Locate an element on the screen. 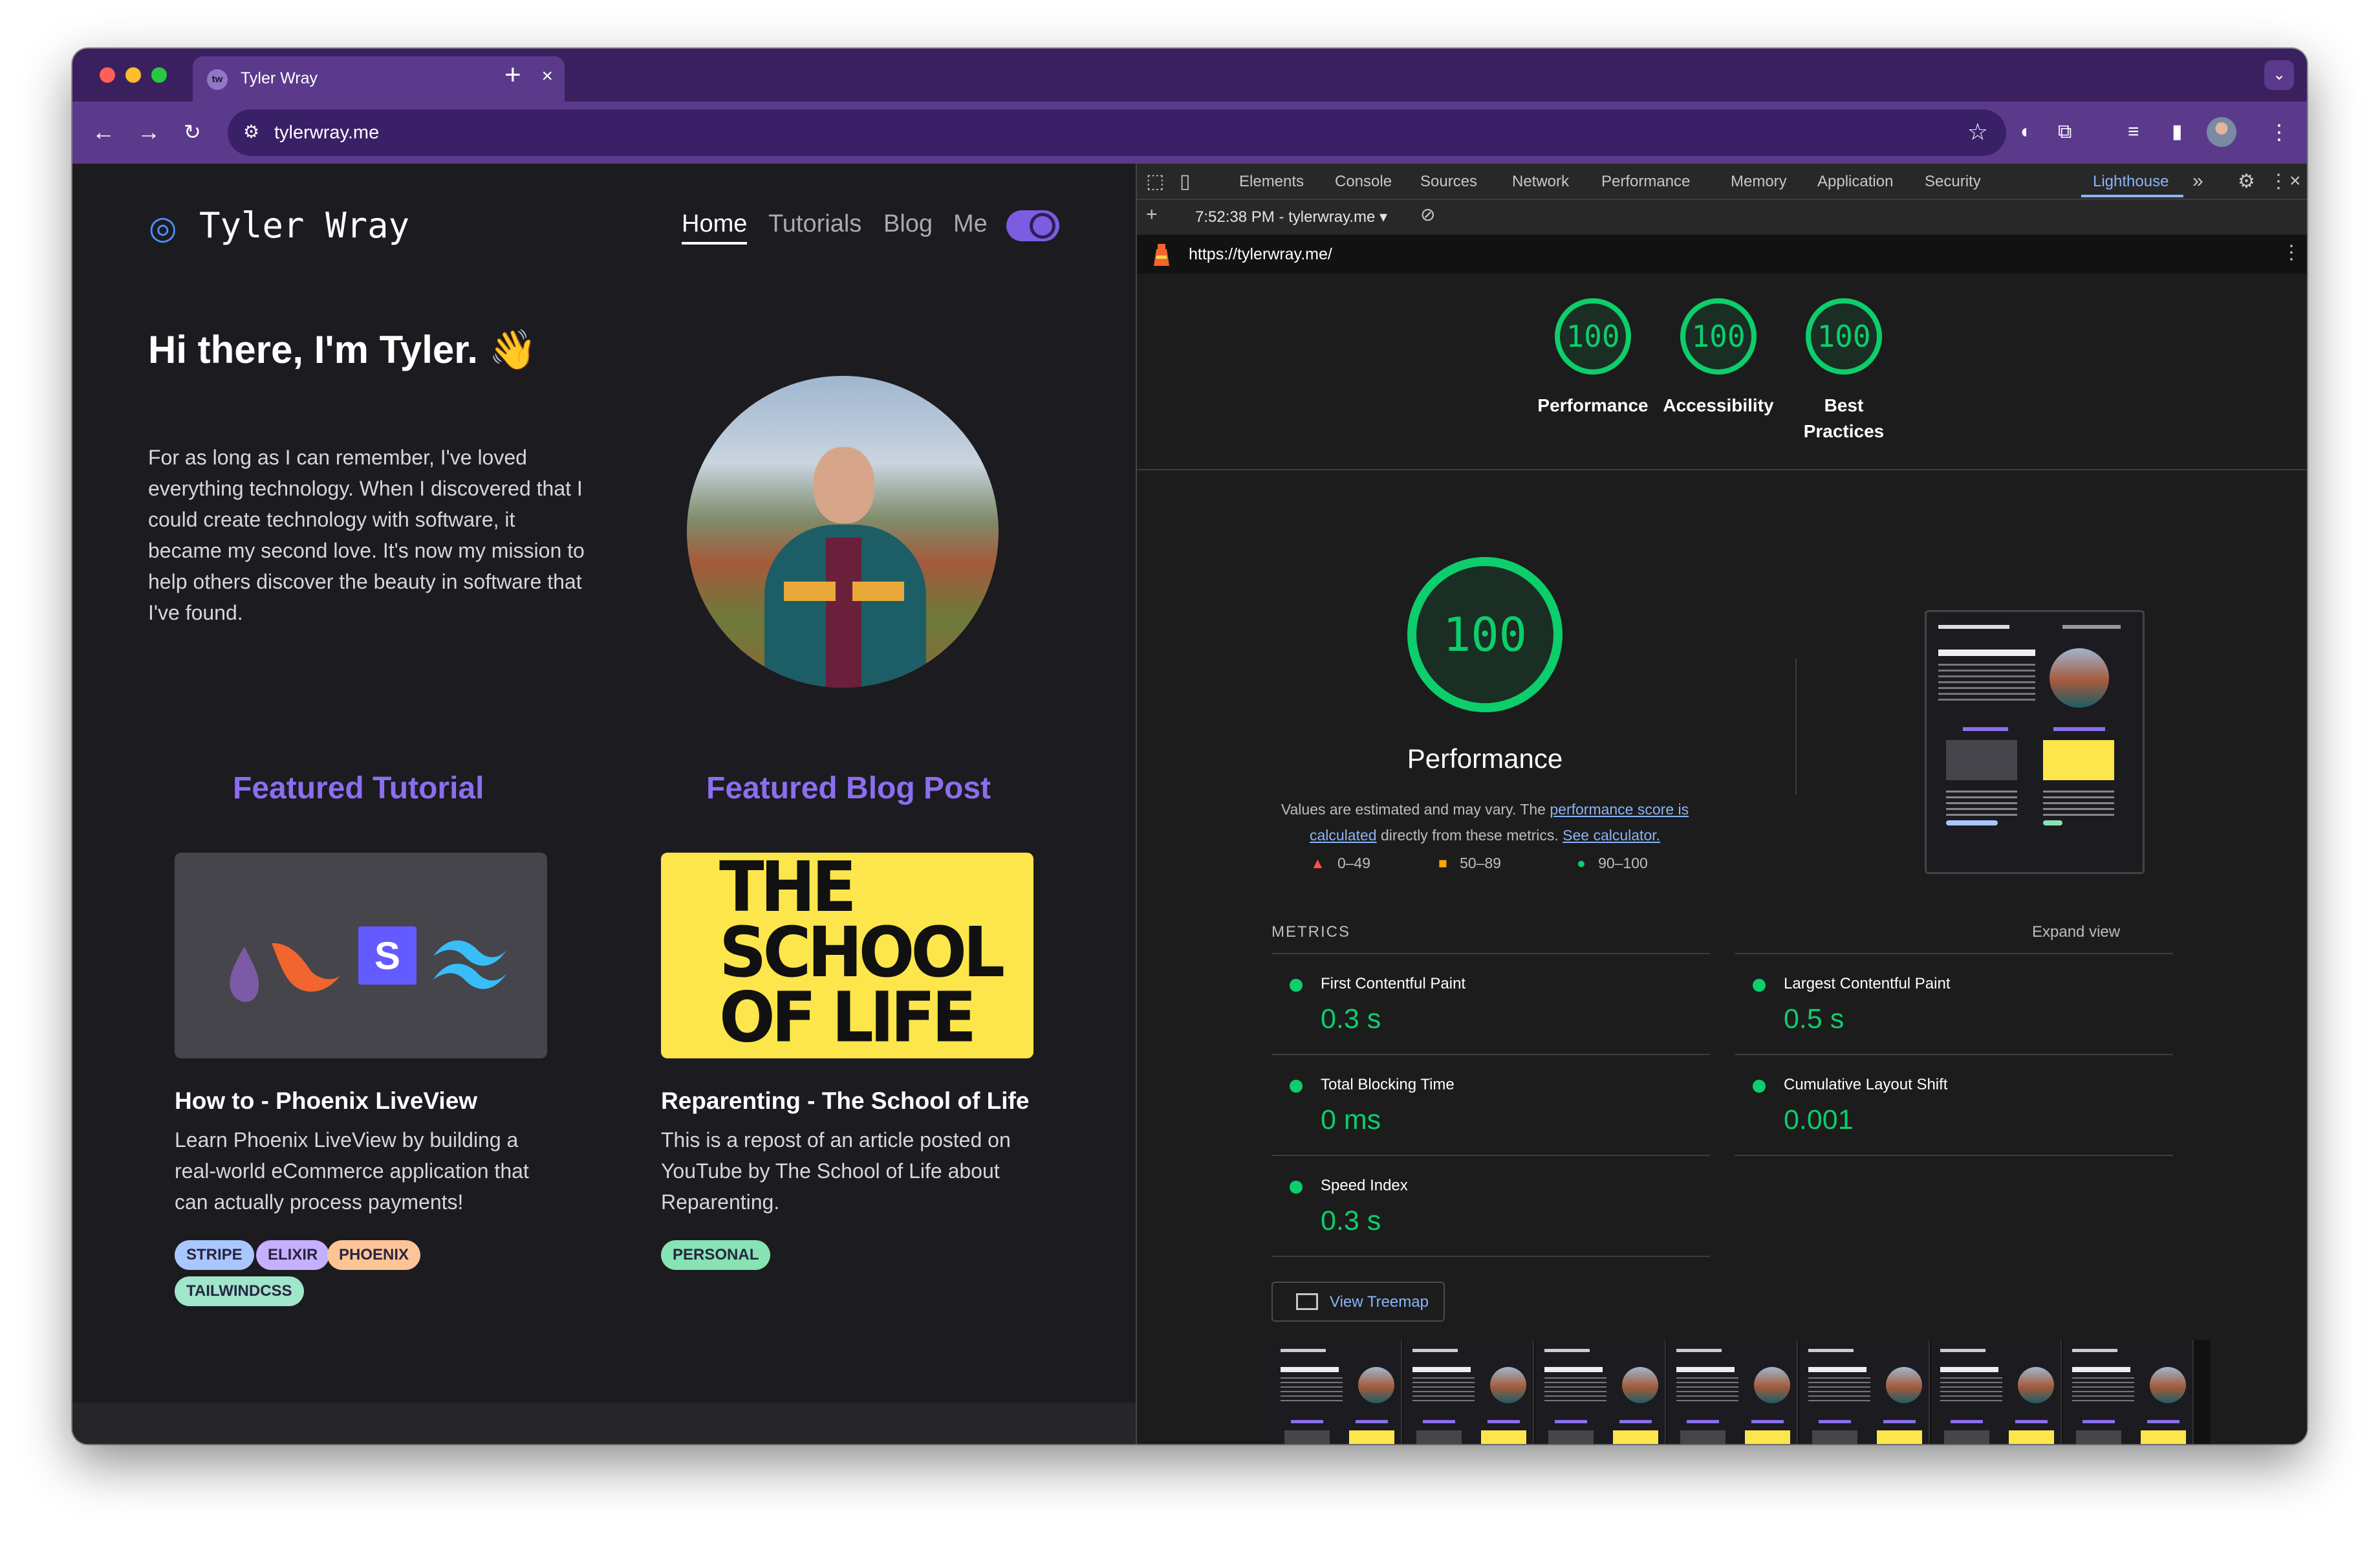 This screenshot has width=2380, height=1541. legend-fail: ▲ 0–49 is located at coordinates (1340, 863).